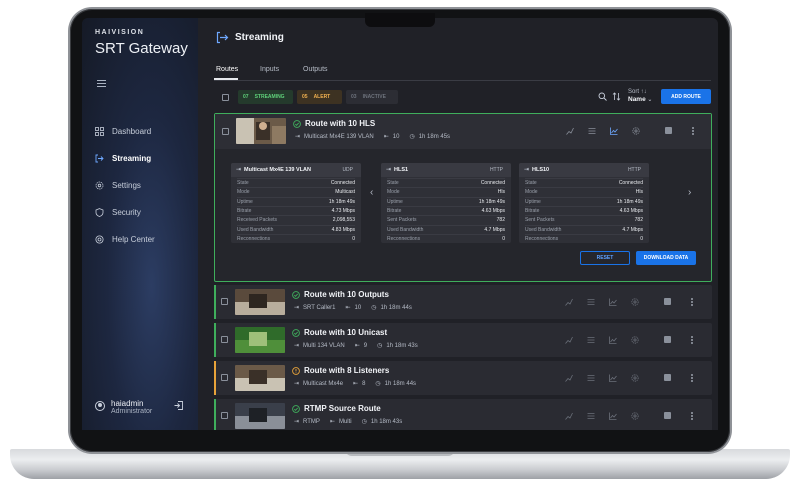 This screenshot has width=800, height=487. I want to click on sidebar-item-security: Security, so click(118, 212).